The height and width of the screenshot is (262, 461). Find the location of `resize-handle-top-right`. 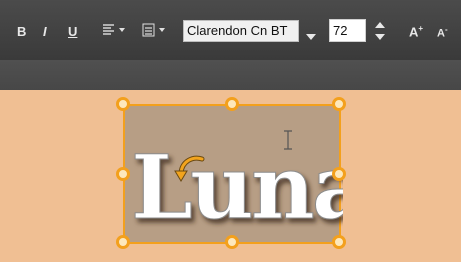

resize-handle-top-right is located at coordinates (339, 104).